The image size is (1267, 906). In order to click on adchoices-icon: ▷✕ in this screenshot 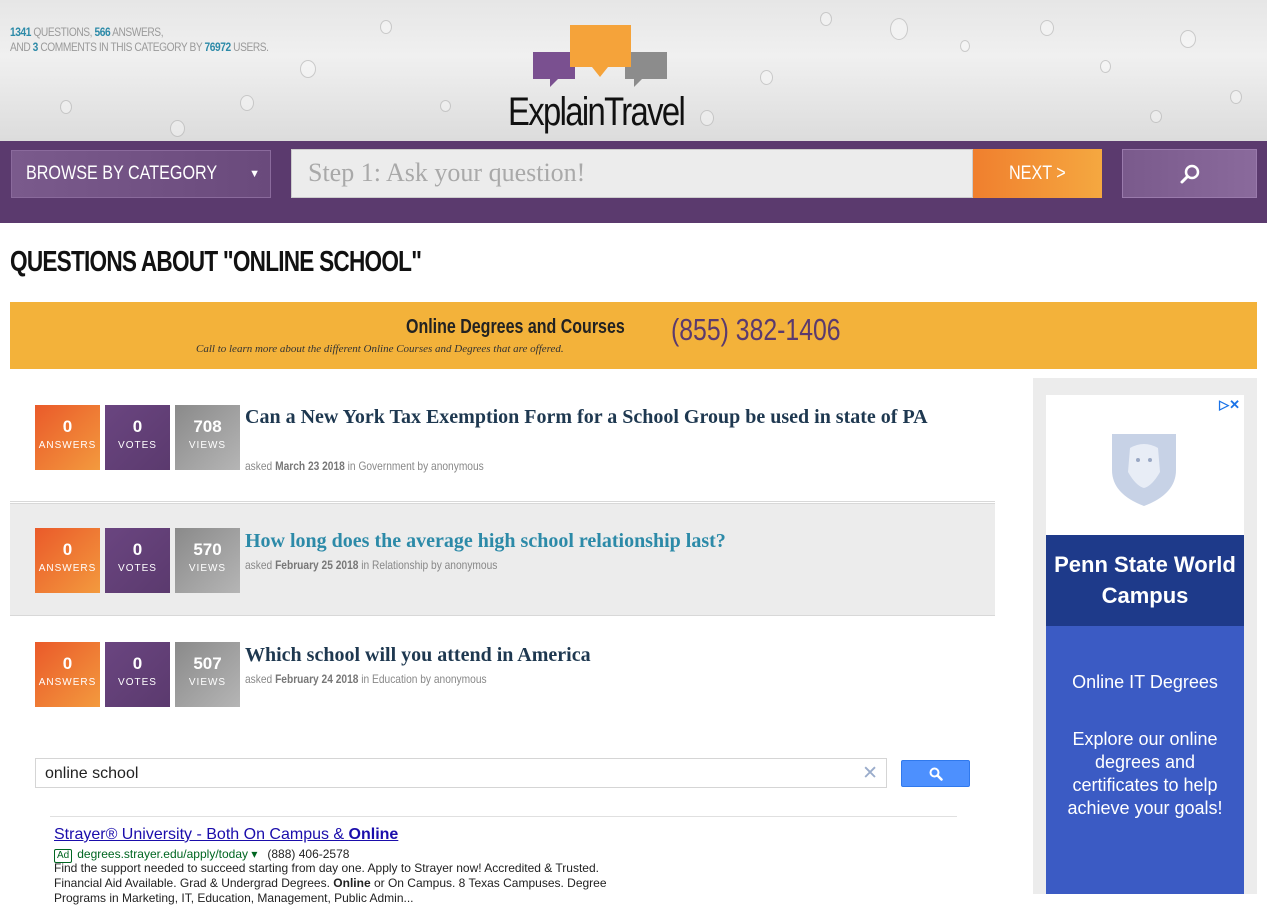, I will do `click(1229, 405)`.